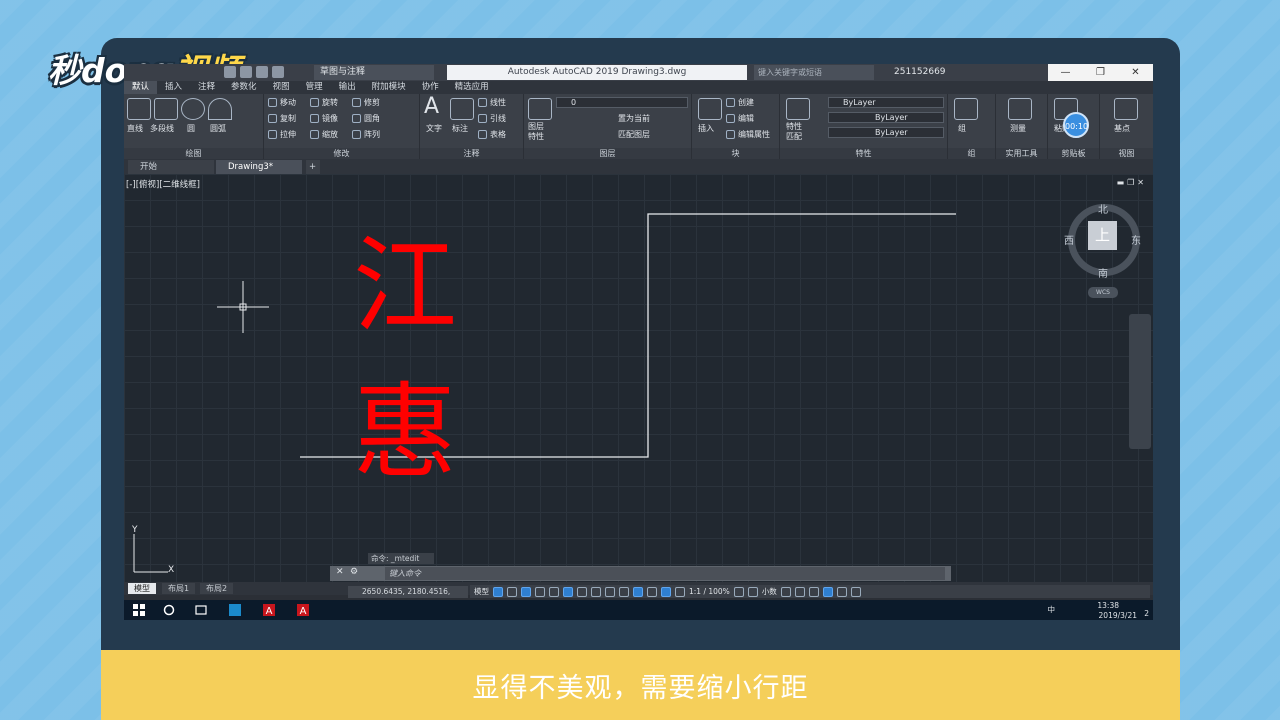  Describe the element at coordinates (135, 128) in the screenshot. I see `line-button: 直线` at that location.